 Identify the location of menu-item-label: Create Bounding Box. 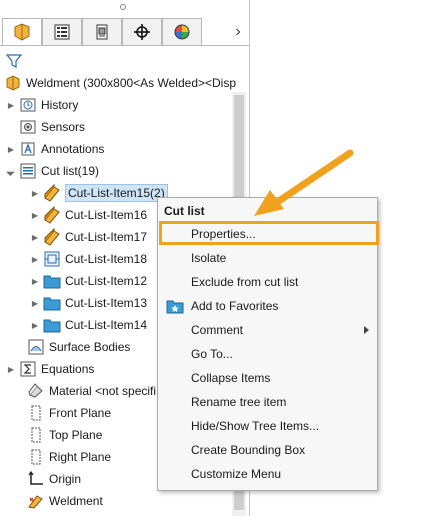
(248, 450).